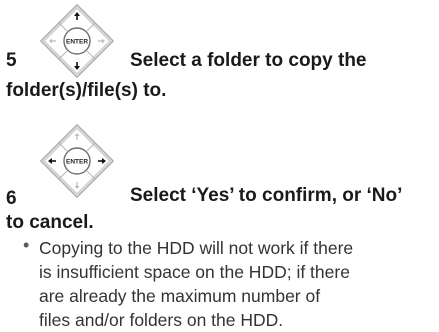 Image resolution: width=439 pixels, height=332 pixels. I want to click on step-6-title-line2: to cancel., so click(50, 222).